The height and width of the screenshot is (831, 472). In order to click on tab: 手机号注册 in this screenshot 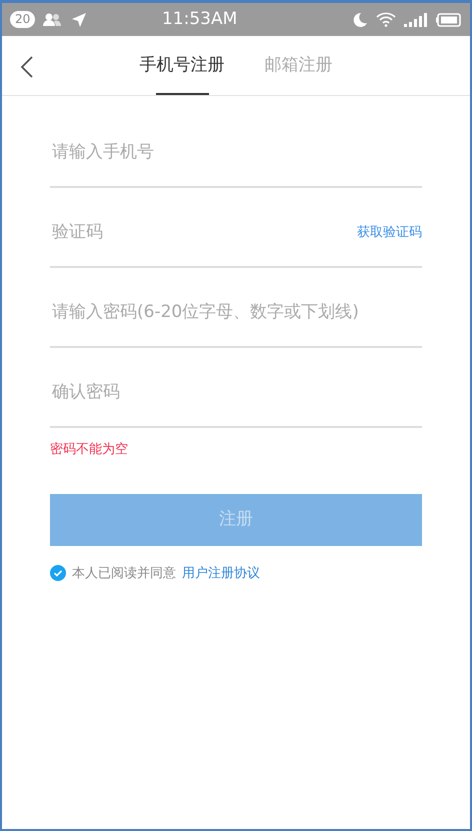, I will do `click(182, 65)`.